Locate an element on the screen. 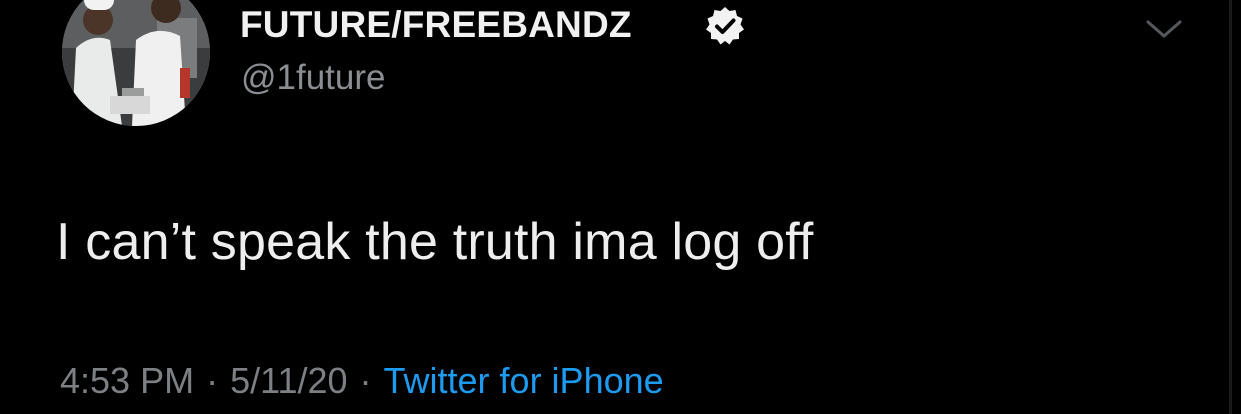 The width and height of the screenshot is (1241, 414). author-avatar is located at coordinates (136, 63).